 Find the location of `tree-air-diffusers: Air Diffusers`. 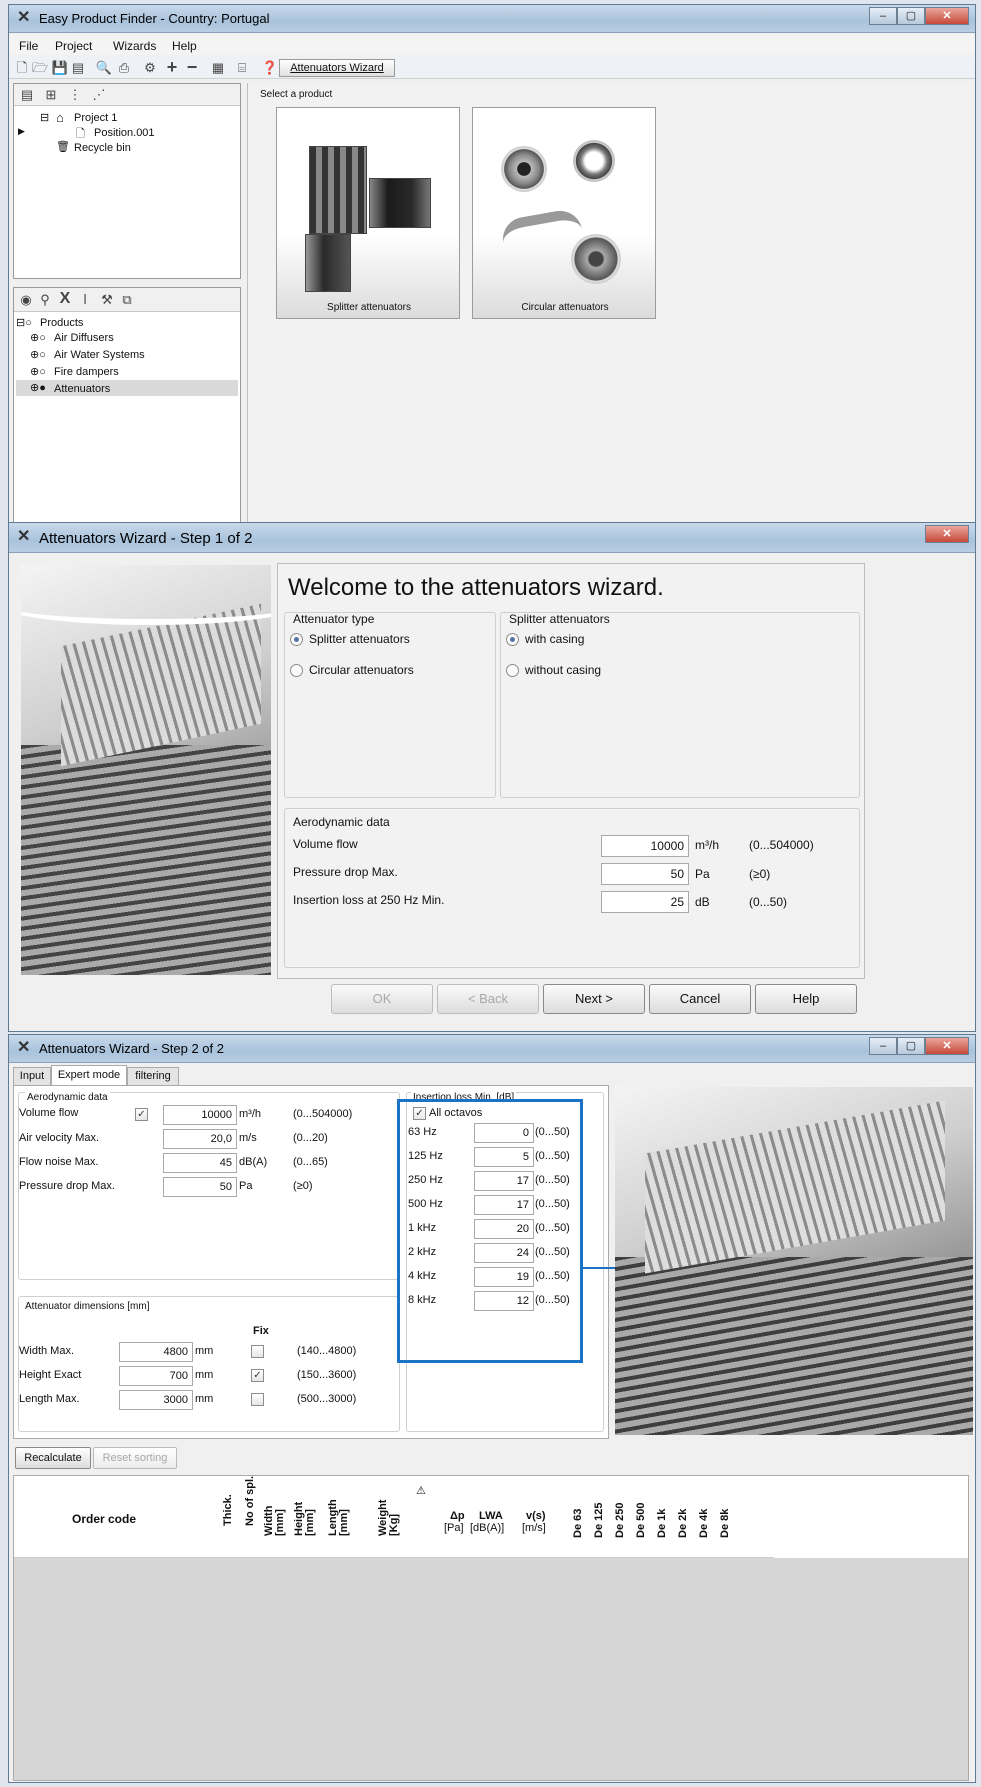

tree-air-diffusers: Air Diffusers is located at coordinates (84, 338).